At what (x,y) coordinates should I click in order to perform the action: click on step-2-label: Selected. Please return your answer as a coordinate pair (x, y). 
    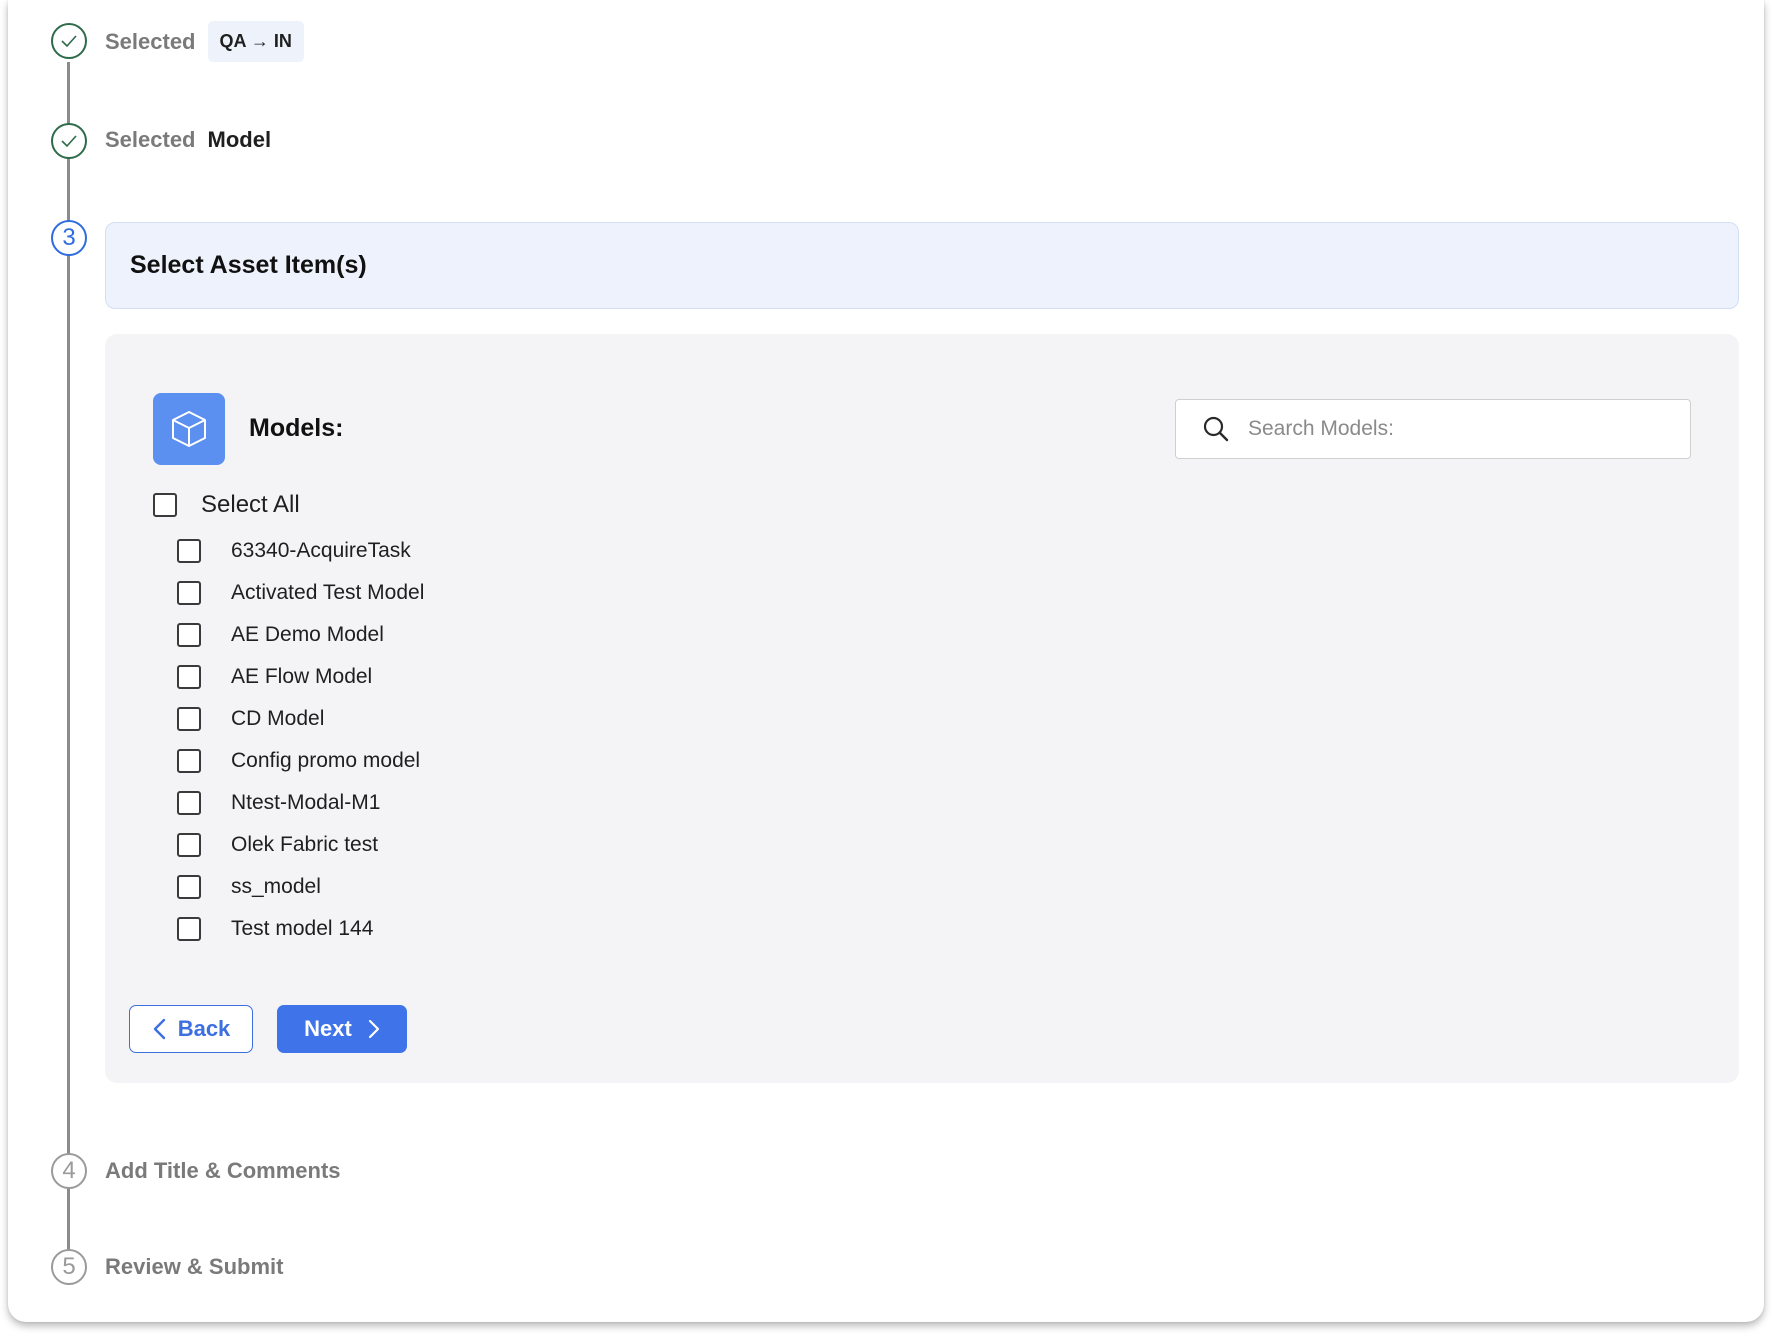
    Looking at the image, I should click on (150, 139).